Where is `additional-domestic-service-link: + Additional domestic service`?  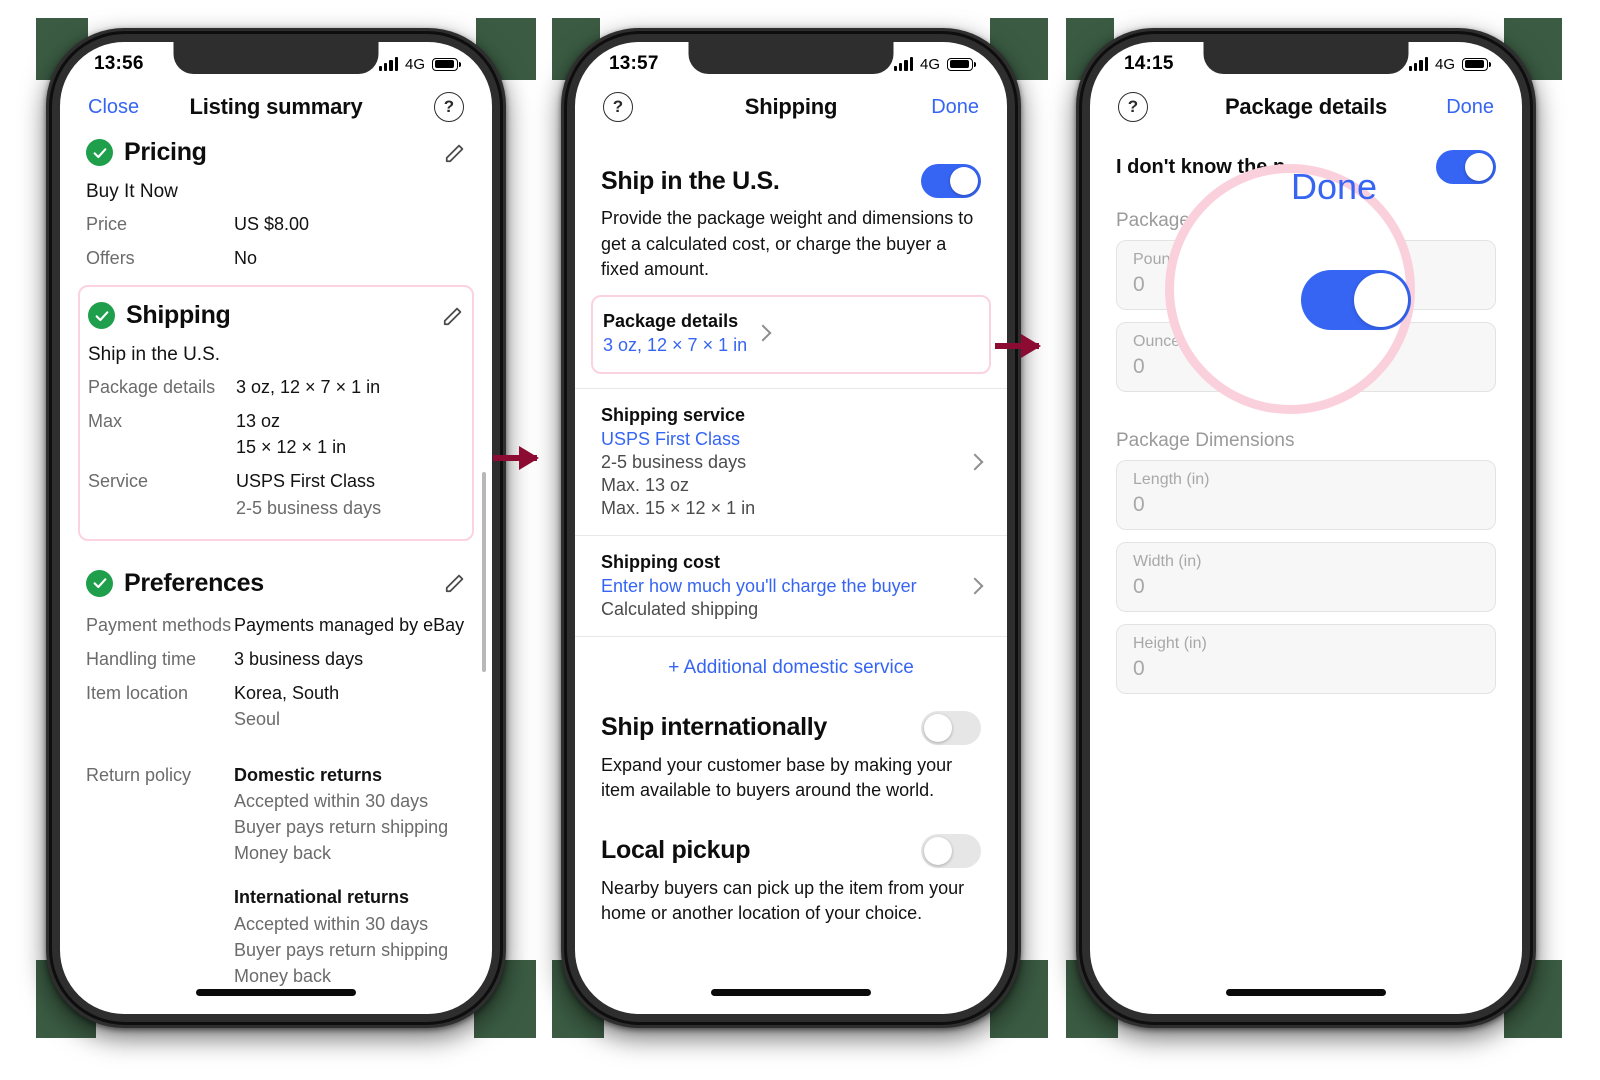
additional-domestic-service-link: + Additional domestic service is located at coordinates (791, 665).